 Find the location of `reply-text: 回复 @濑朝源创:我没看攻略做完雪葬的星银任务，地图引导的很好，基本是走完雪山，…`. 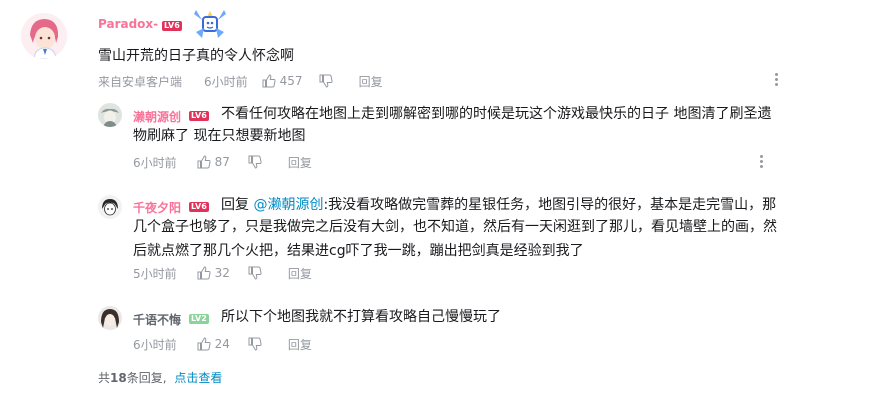

reply-text: 回复 @濑朝源创:我没看攻略做完雪葬的星银任务，地图引导的很好，基本是走完雪山，… is located at coordinates (498, 205).